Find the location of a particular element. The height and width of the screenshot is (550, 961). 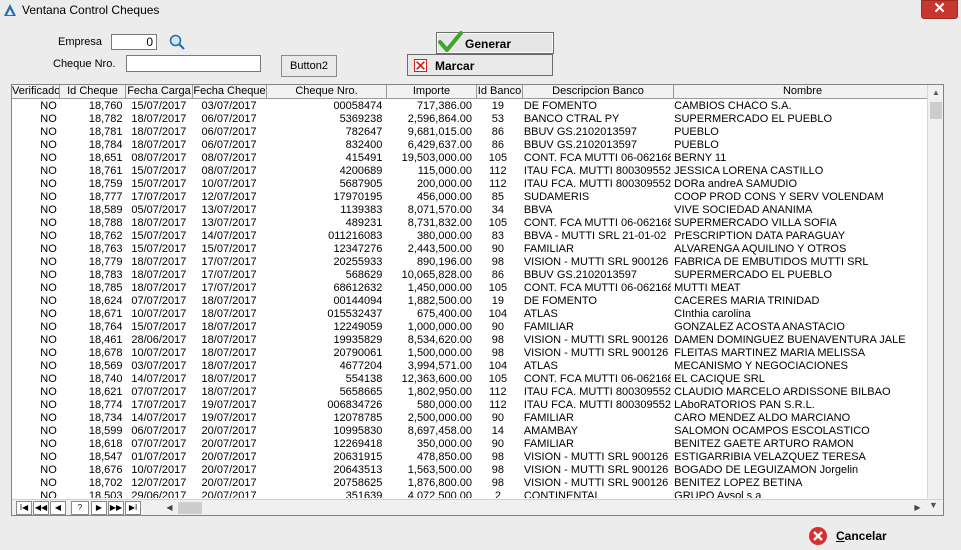

cell-nombre: CARO MENDEZ ALDO MARCIANO is located at coordinates (762, 418).